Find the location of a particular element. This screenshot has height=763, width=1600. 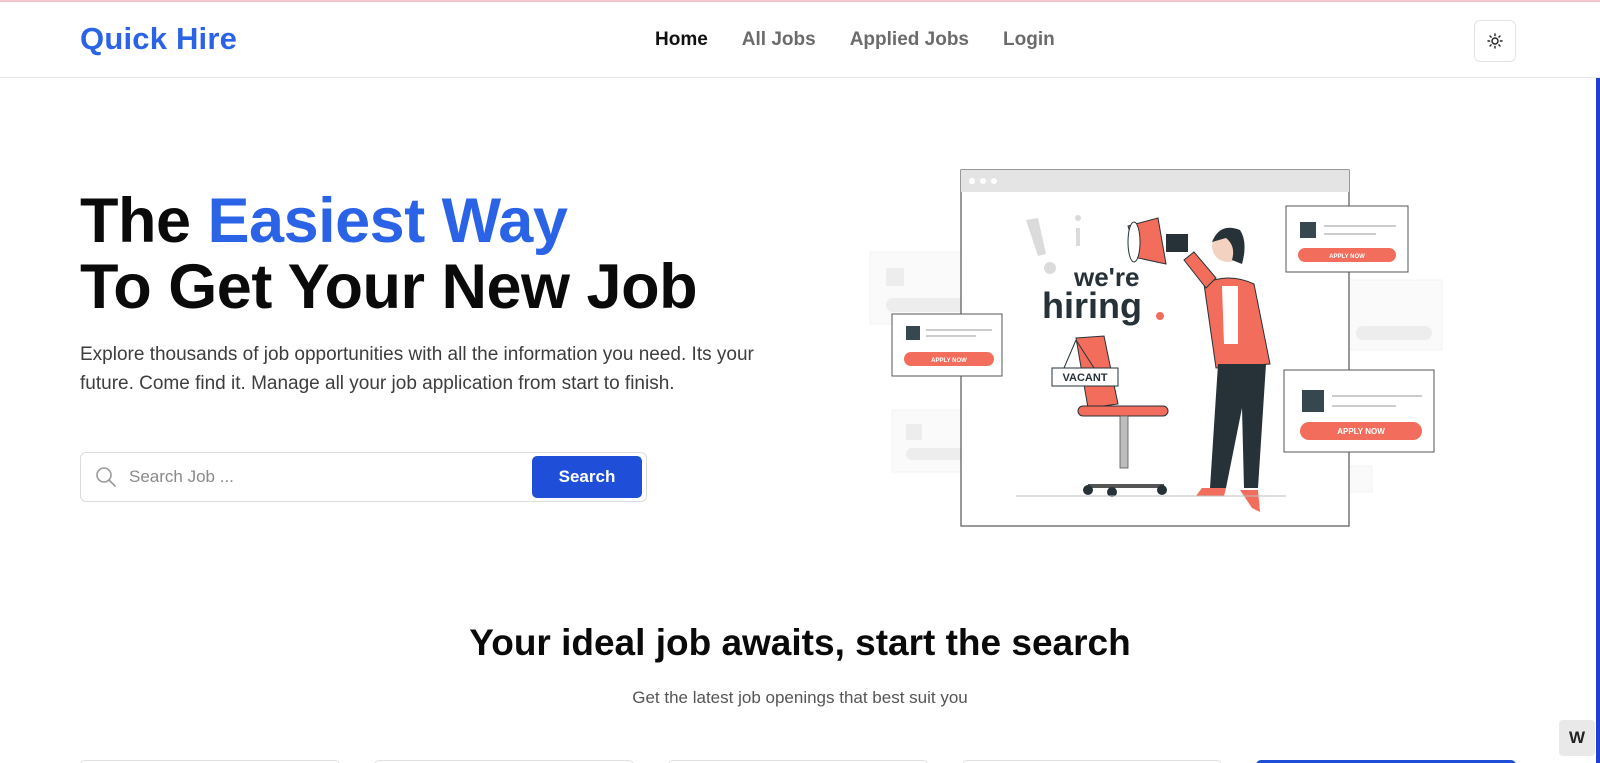

illustration-headline-2: hiring is located at coordinates (1092, 305).